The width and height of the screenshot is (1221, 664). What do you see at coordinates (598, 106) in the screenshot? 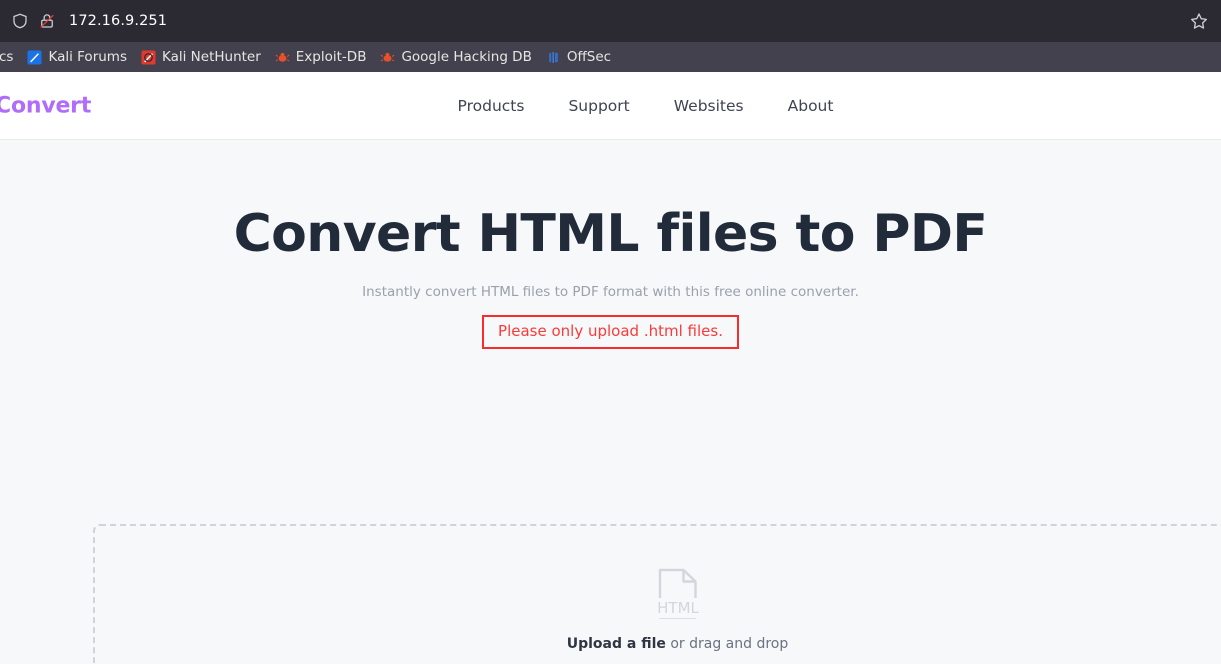
I see `nav-item-support: Support` at bounding box center [598, 106].